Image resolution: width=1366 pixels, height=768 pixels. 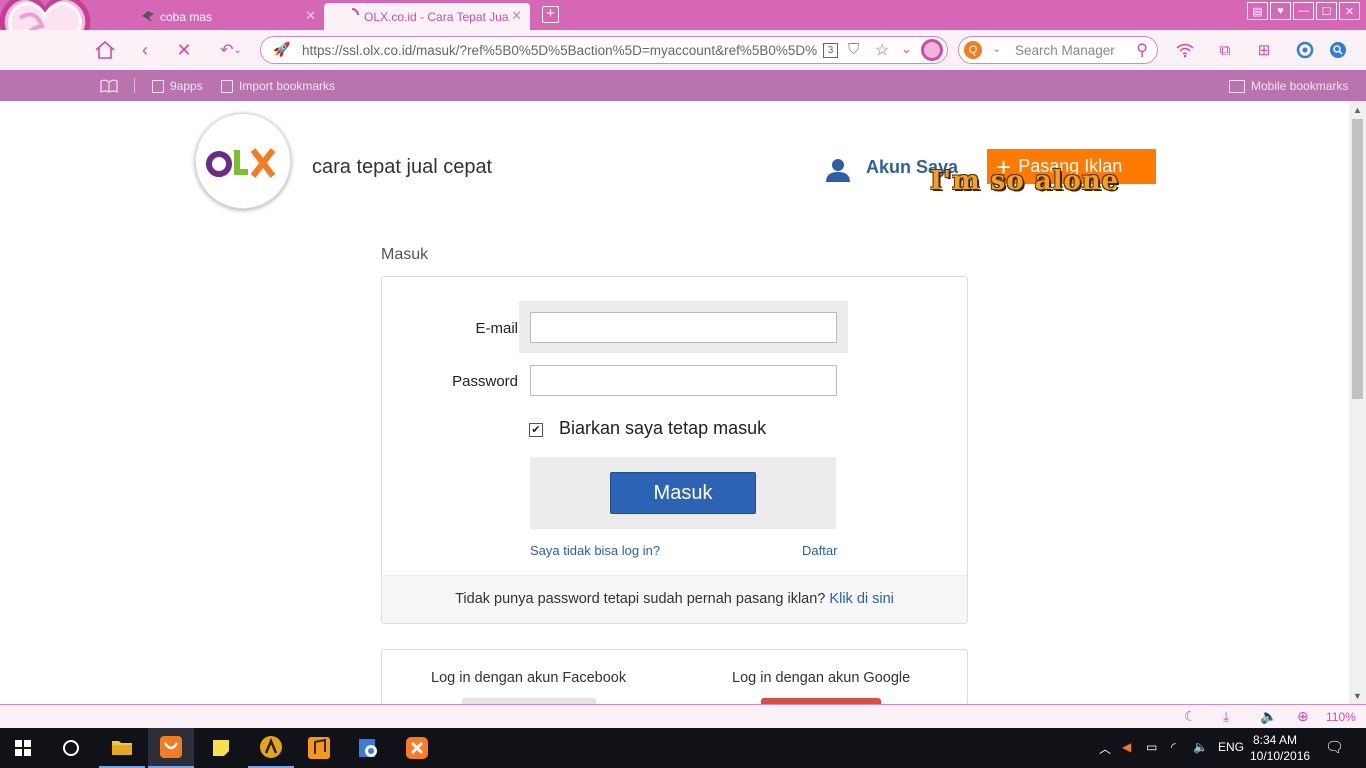 What do you see at coordinates (1280, 11) in the screenshot?
I see `skin-icon: ♥` at bounding box center [1280, 11].